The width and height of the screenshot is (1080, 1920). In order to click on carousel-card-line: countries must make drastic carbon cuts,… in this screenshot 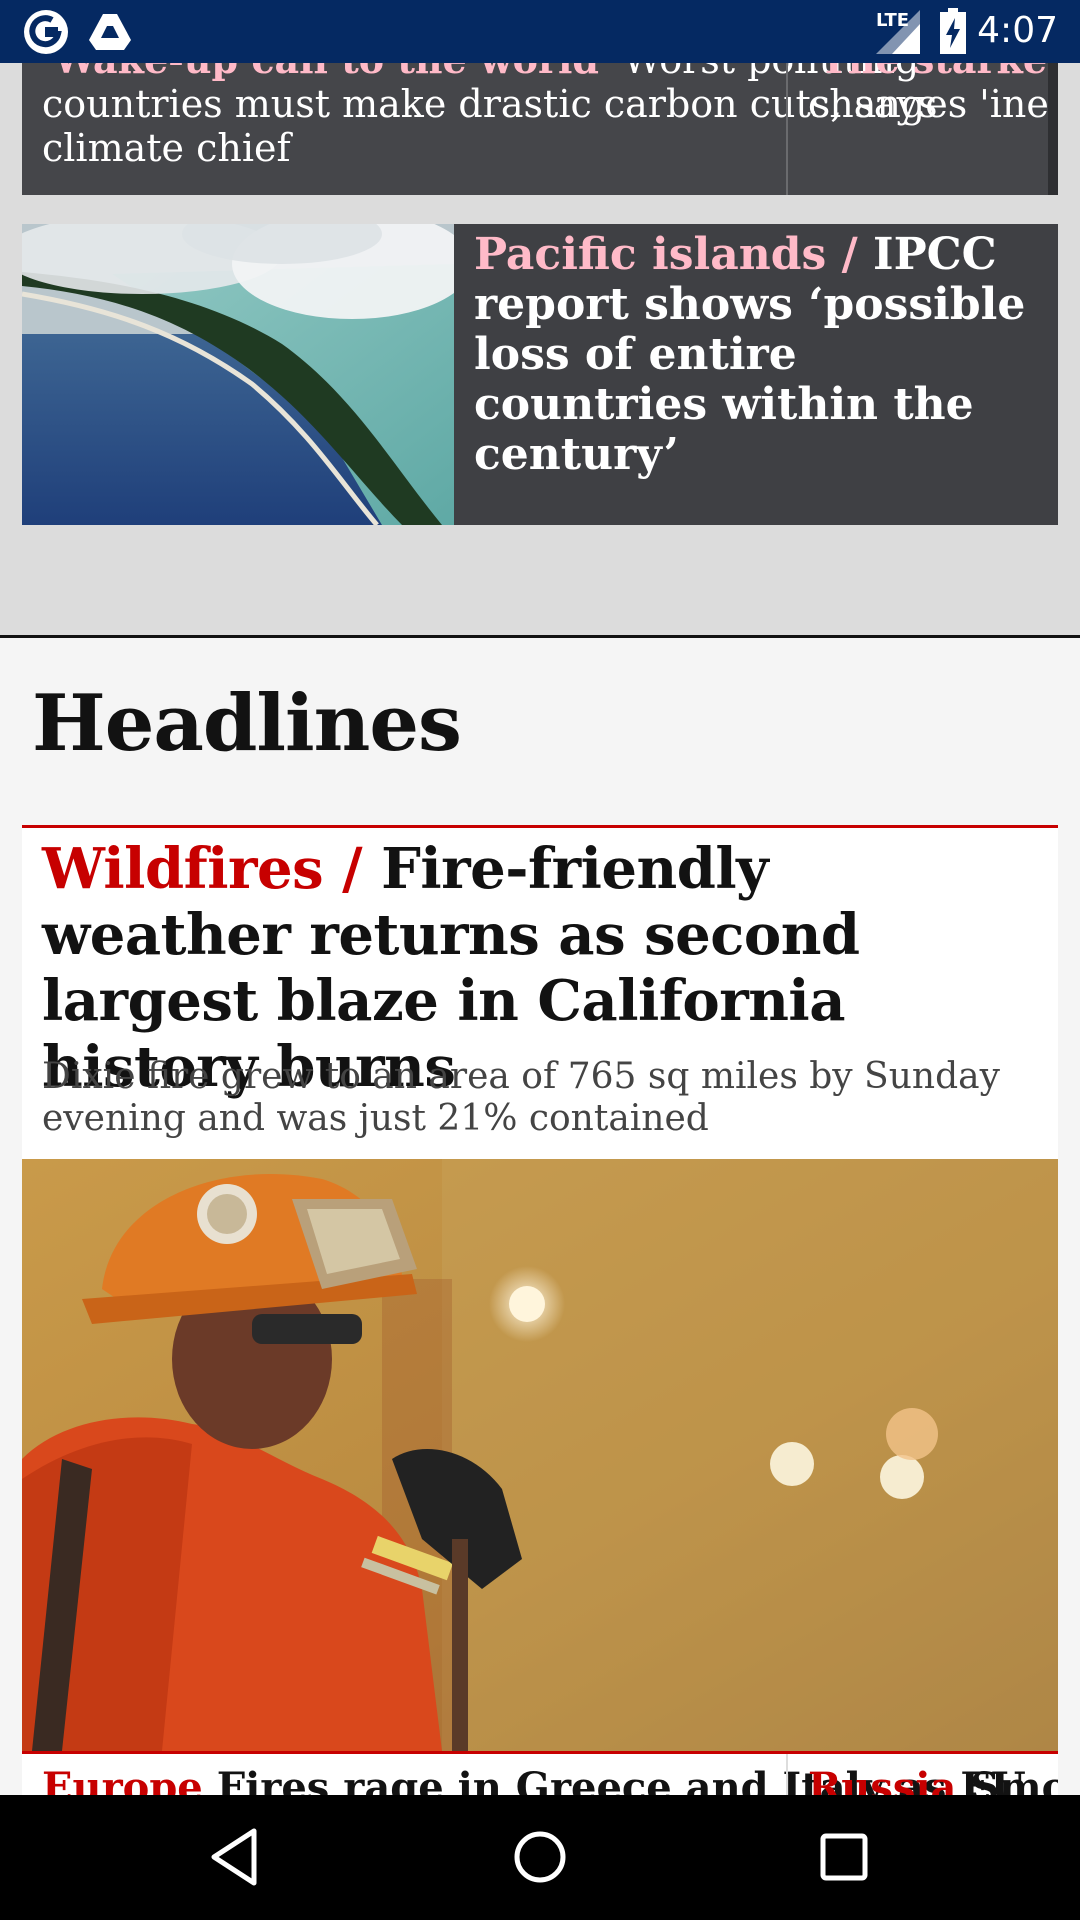, I will do `click(490, 104)`.